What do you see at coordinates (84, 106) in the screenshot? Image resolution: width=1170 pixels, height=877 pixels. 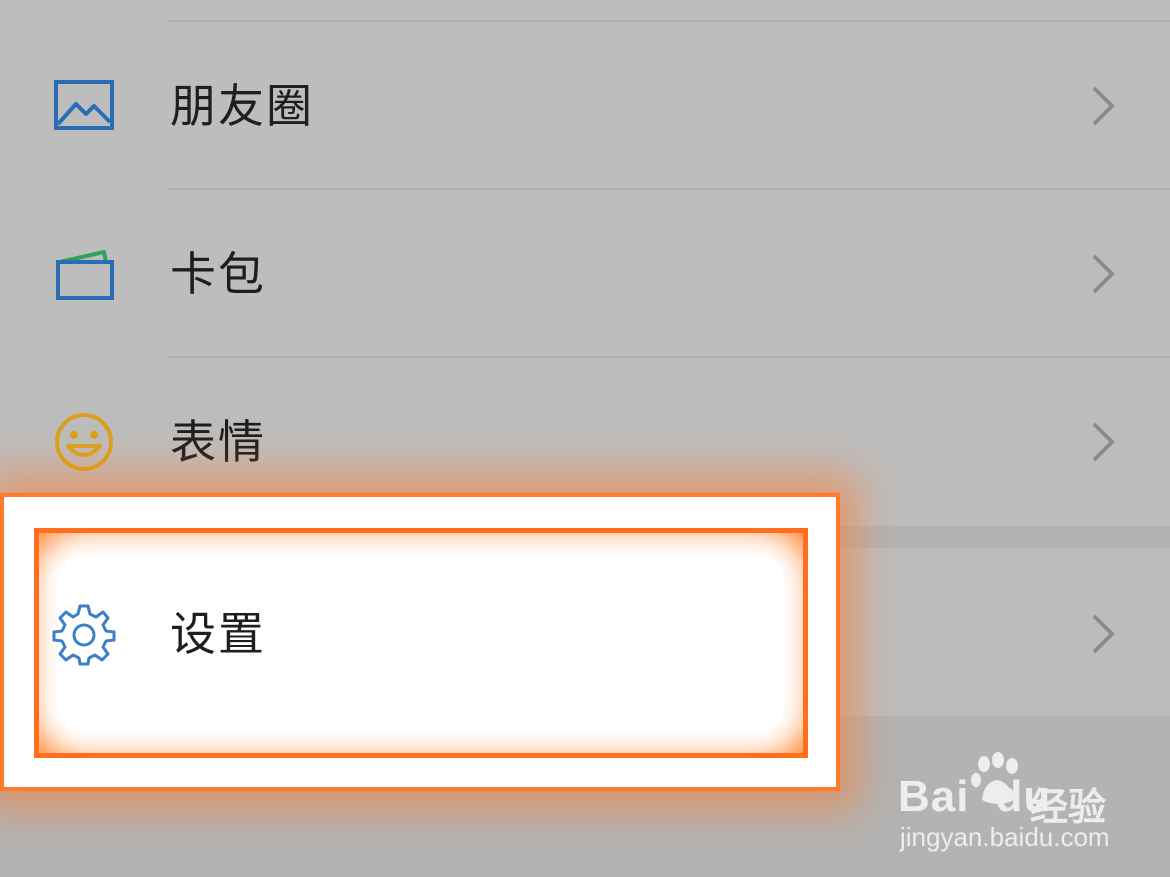 I see `moments-picture-icon` at bounding box center [84, 106].